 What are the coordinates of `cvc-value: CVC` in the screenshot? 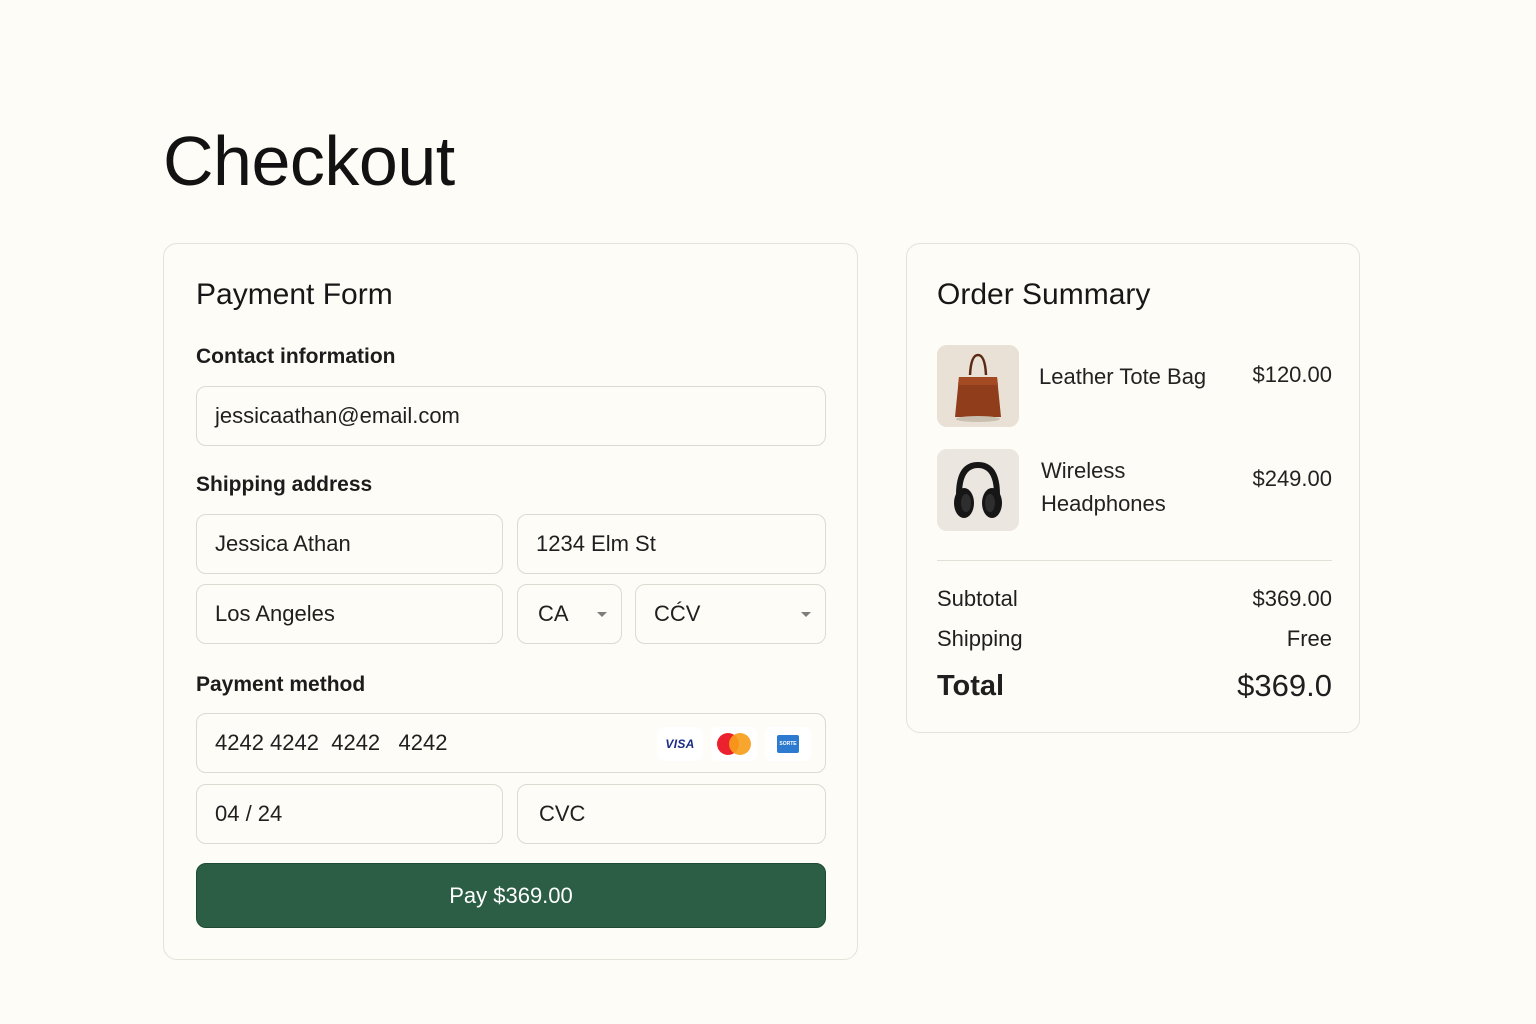 It's located at (562, 813).